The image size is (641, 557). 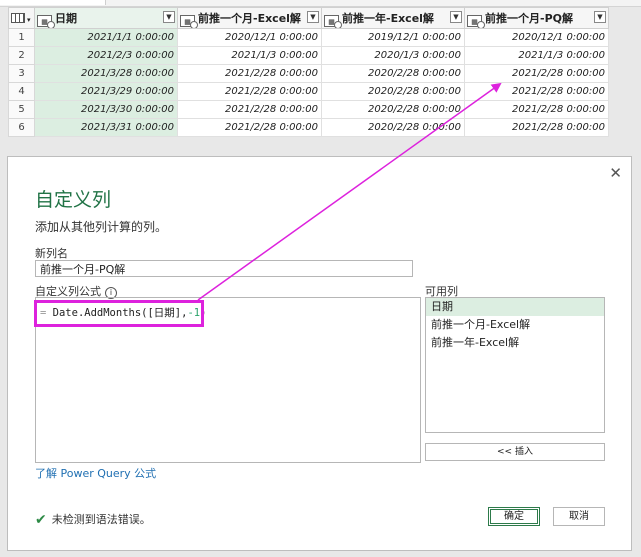 What do you see at coordinates (53, 2) in the screenshot?
I see `query-tab-stub` at bounding box center [53, 2].